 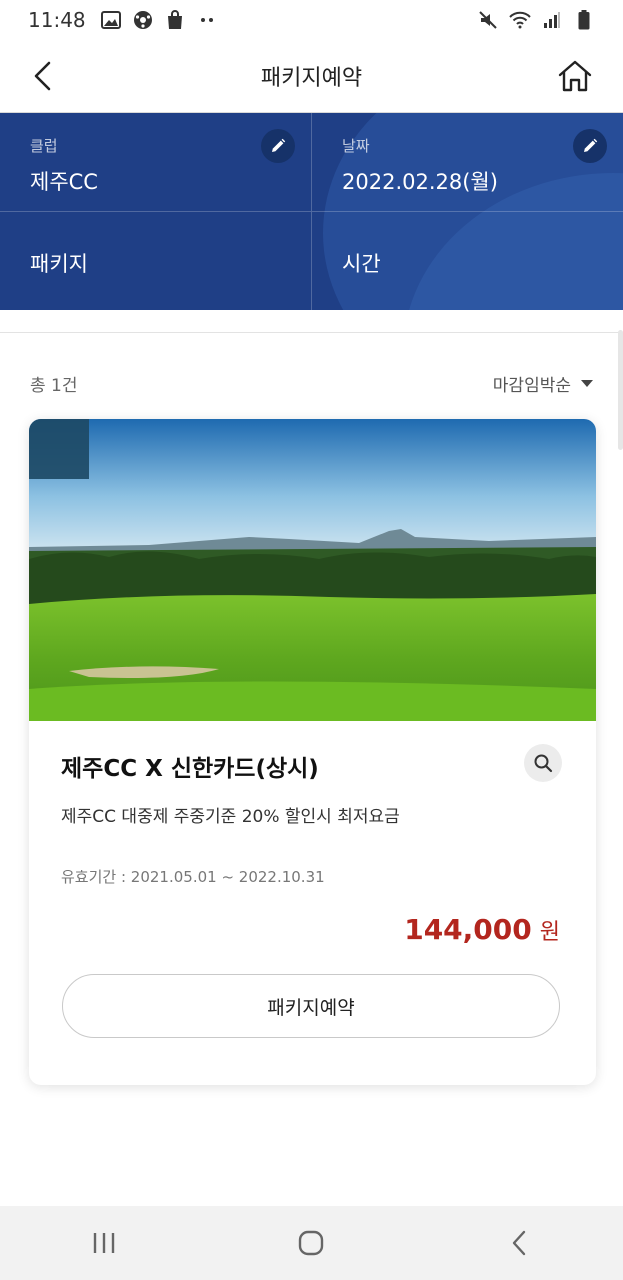 I want to click on shopping-bag-icon, so click(x=175, y=20).